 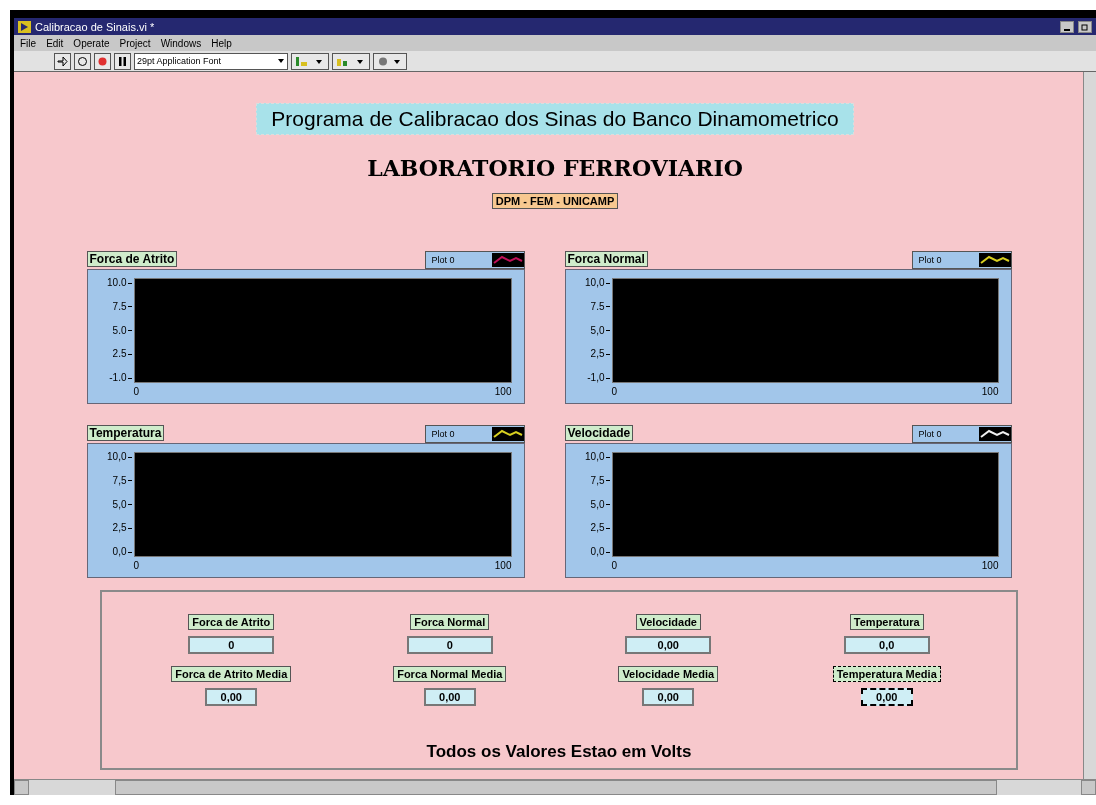 I want to click on font-dropdown: 29pt Application Font, so click(x=211, y=61).